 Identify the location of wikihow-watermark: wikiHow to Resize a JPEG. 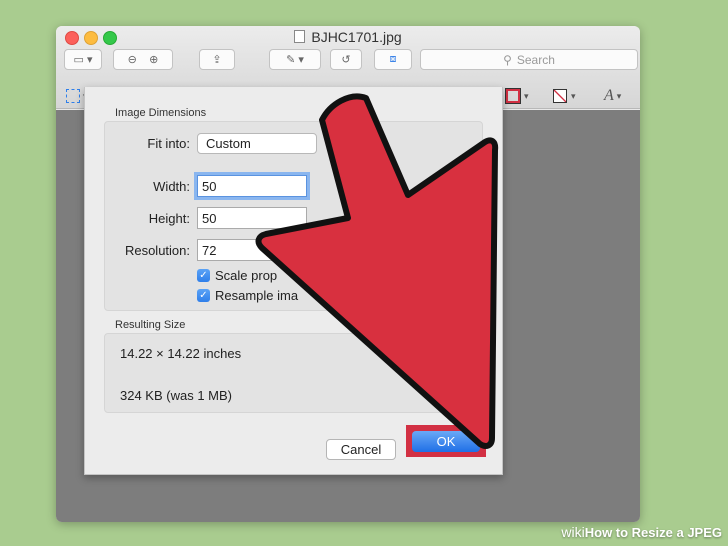
(641, 532).